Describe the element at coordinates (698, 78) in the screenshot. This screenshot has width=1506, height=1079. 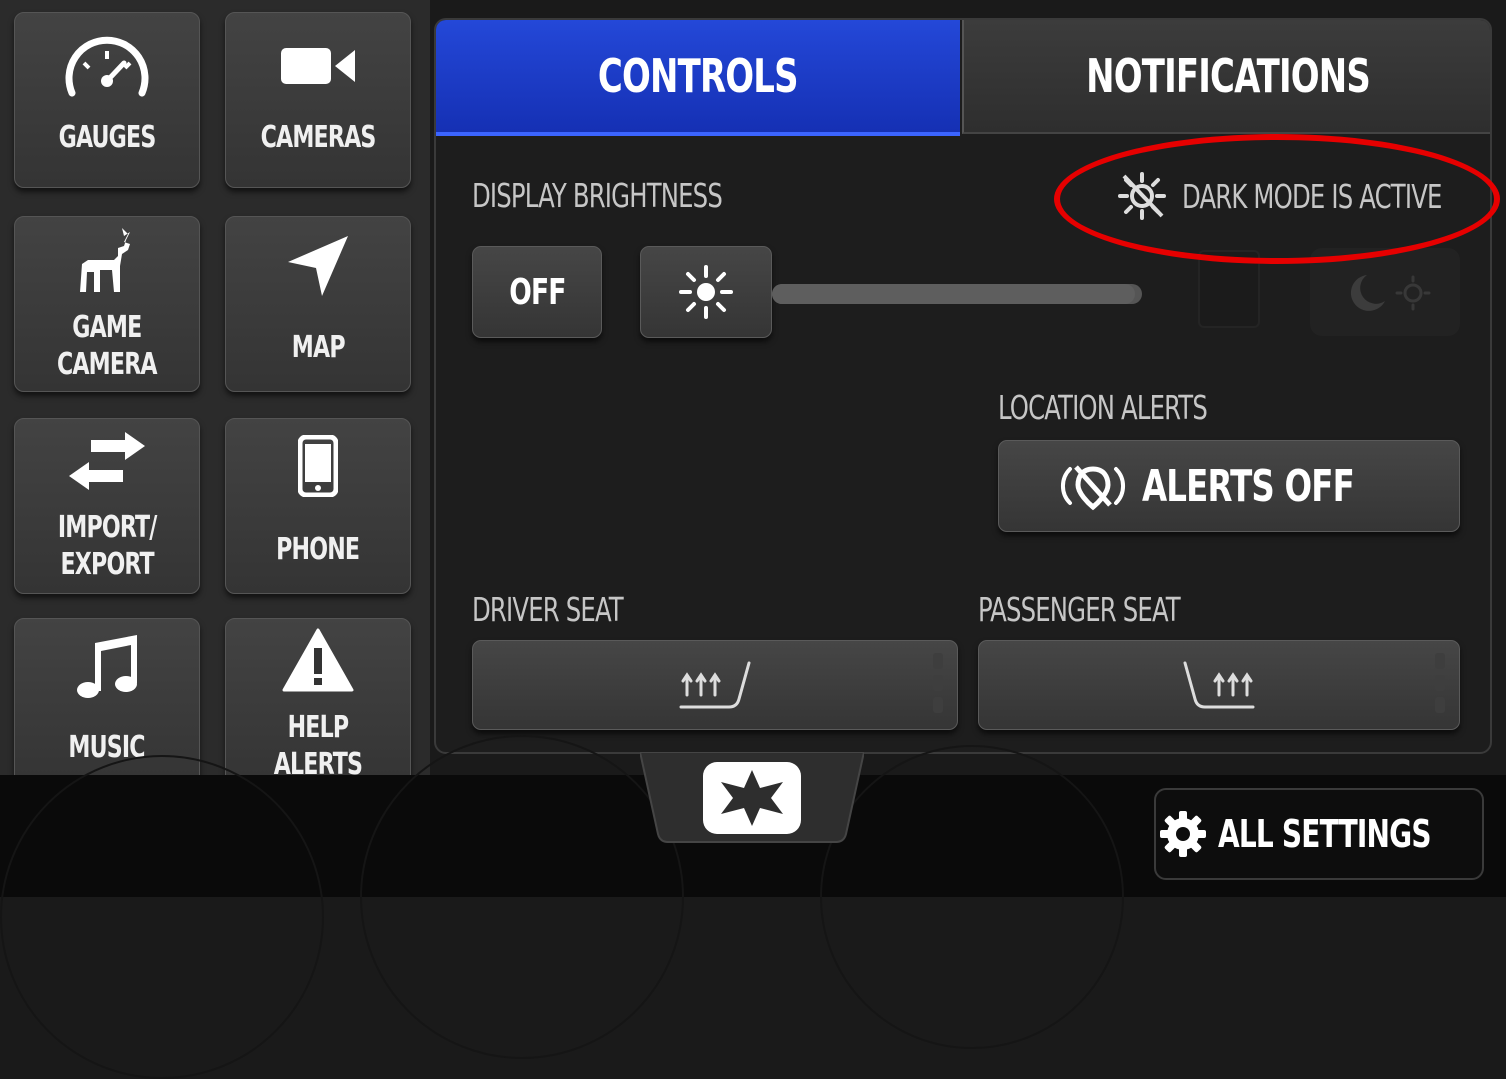
I see `tab-controls: CONTROLS` at that location.